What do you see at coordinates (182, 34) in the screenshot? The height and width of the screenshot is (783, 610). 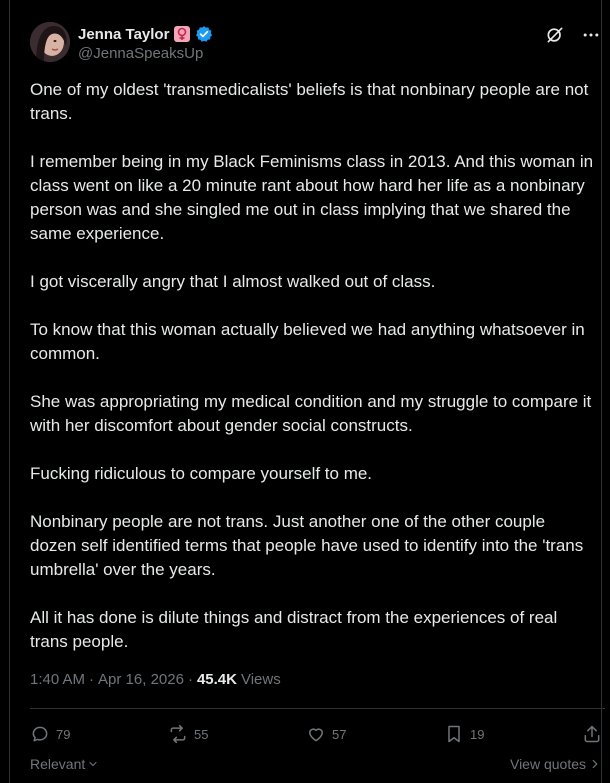 I see `female-symbol-icon` at bounding box center [182, 34].